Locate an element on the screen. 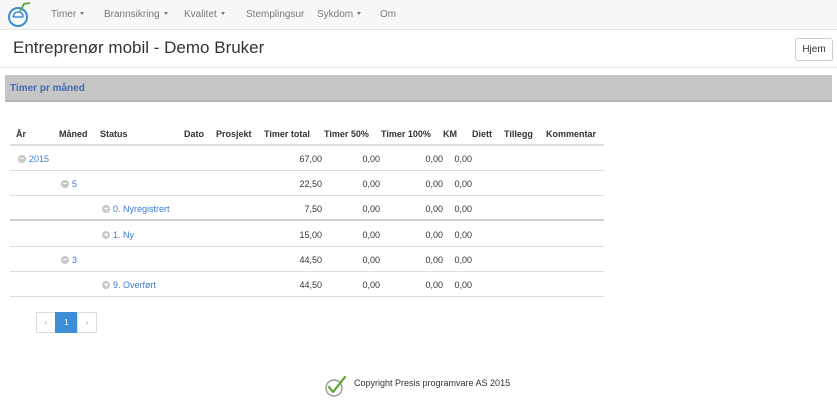  timer-total-cell: 67,00 is located at coordinates (310, 159).